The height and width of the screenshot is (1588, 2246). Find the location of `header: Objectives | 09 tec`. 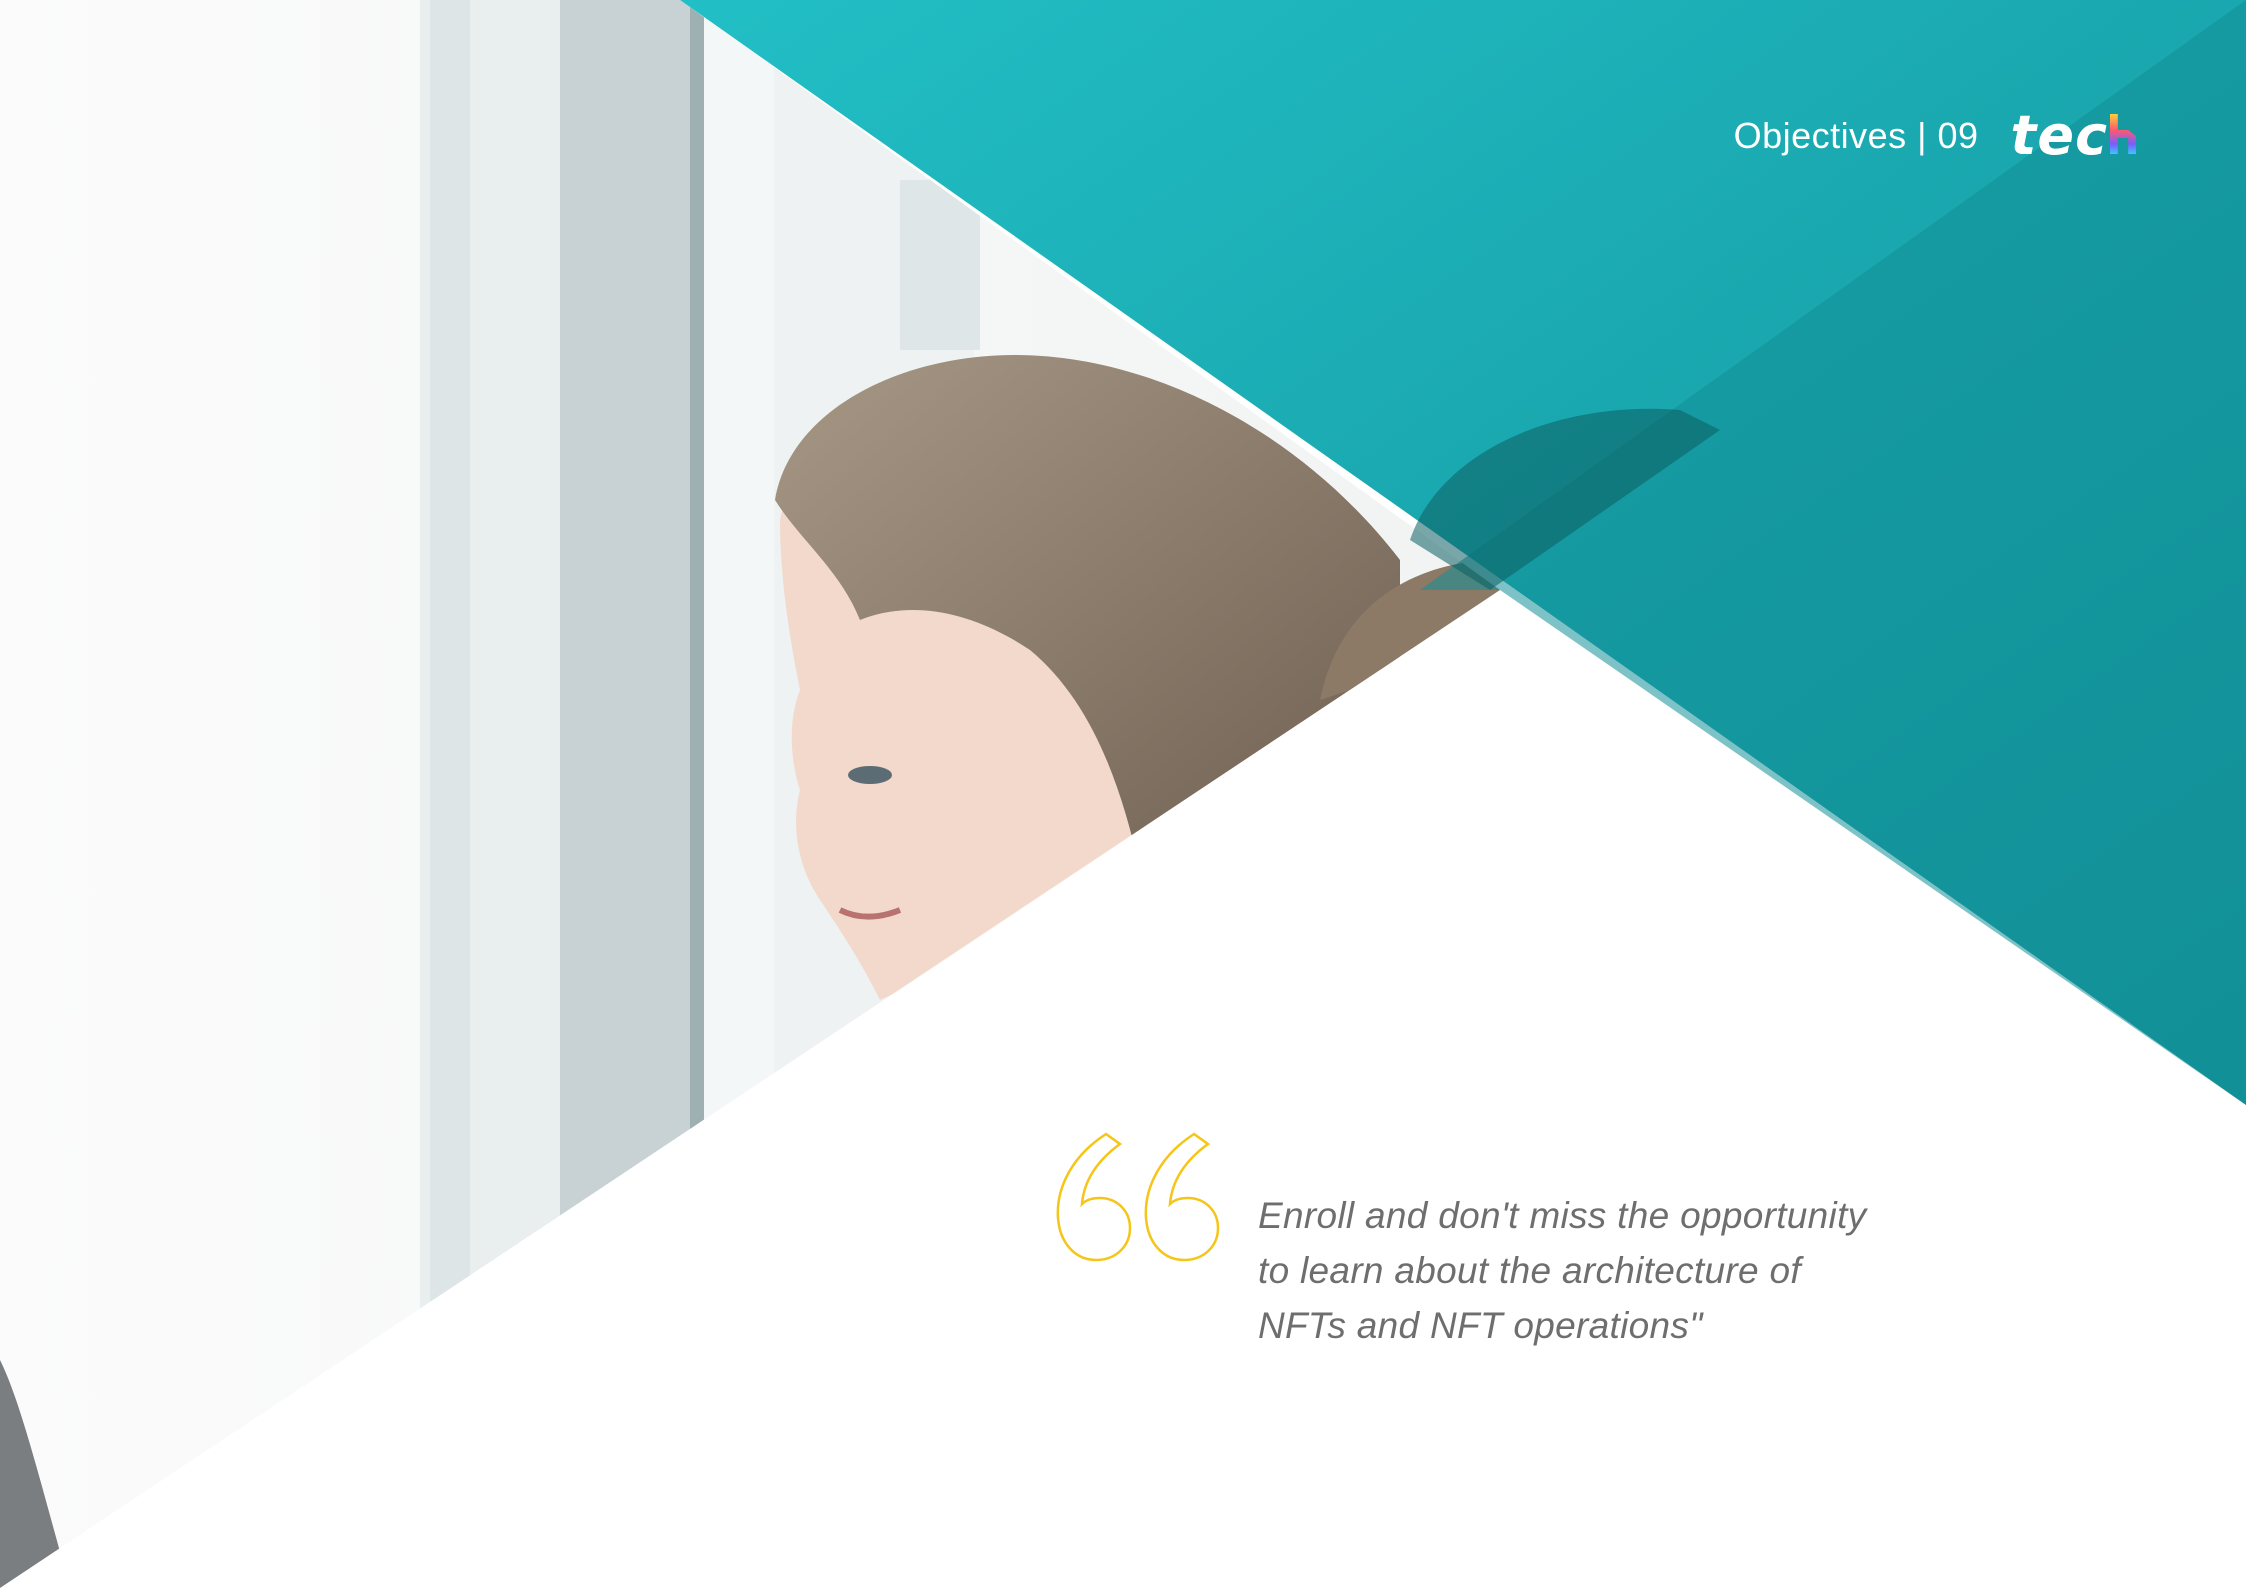

header: Objectives | 09 tec is located at coordinates (1935, 135).